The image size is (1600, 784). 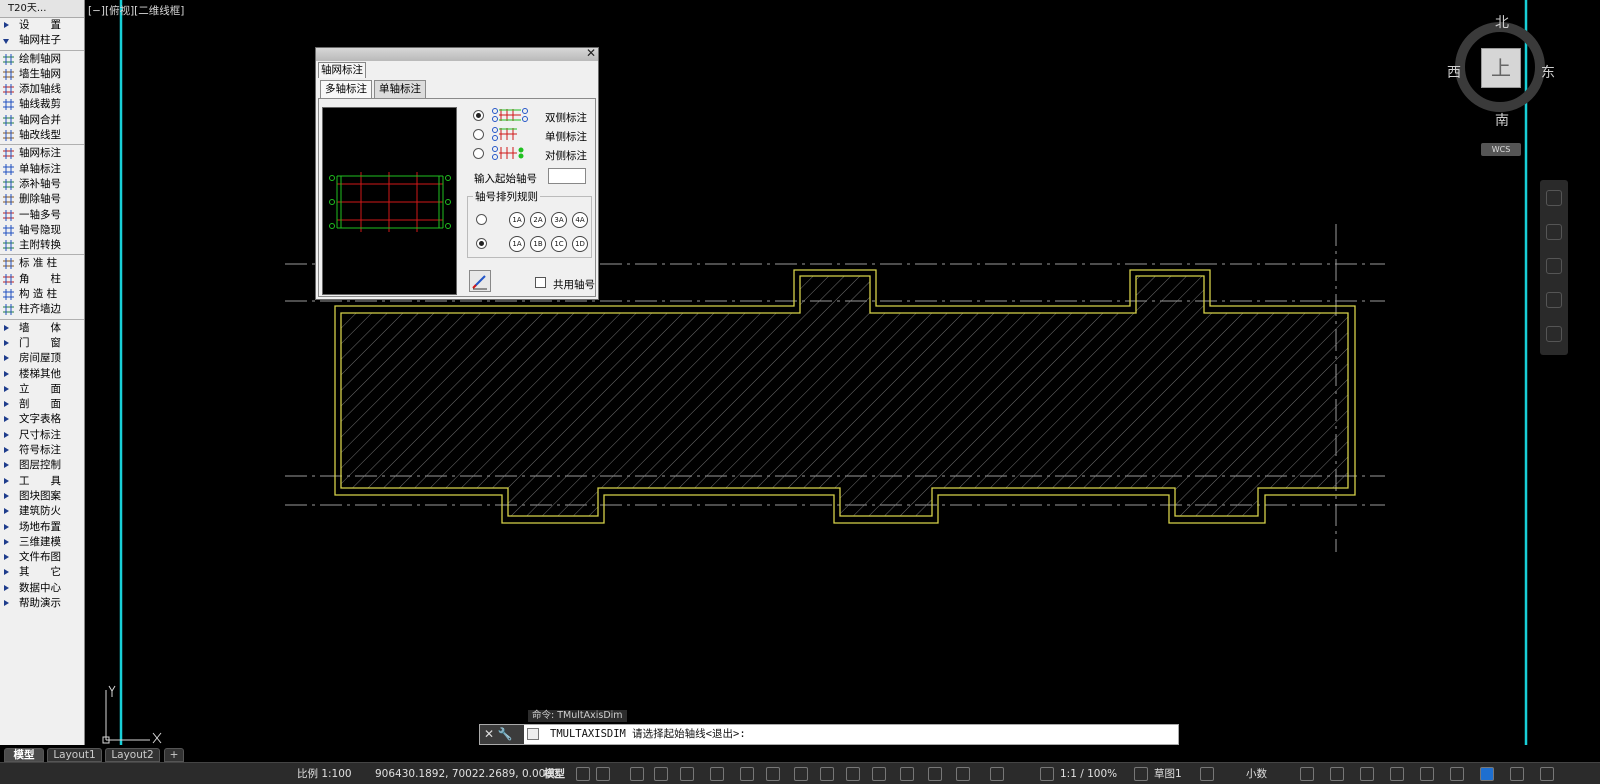 I want to click on sidebar-item: 场地布置, so click(x=42, y=527).